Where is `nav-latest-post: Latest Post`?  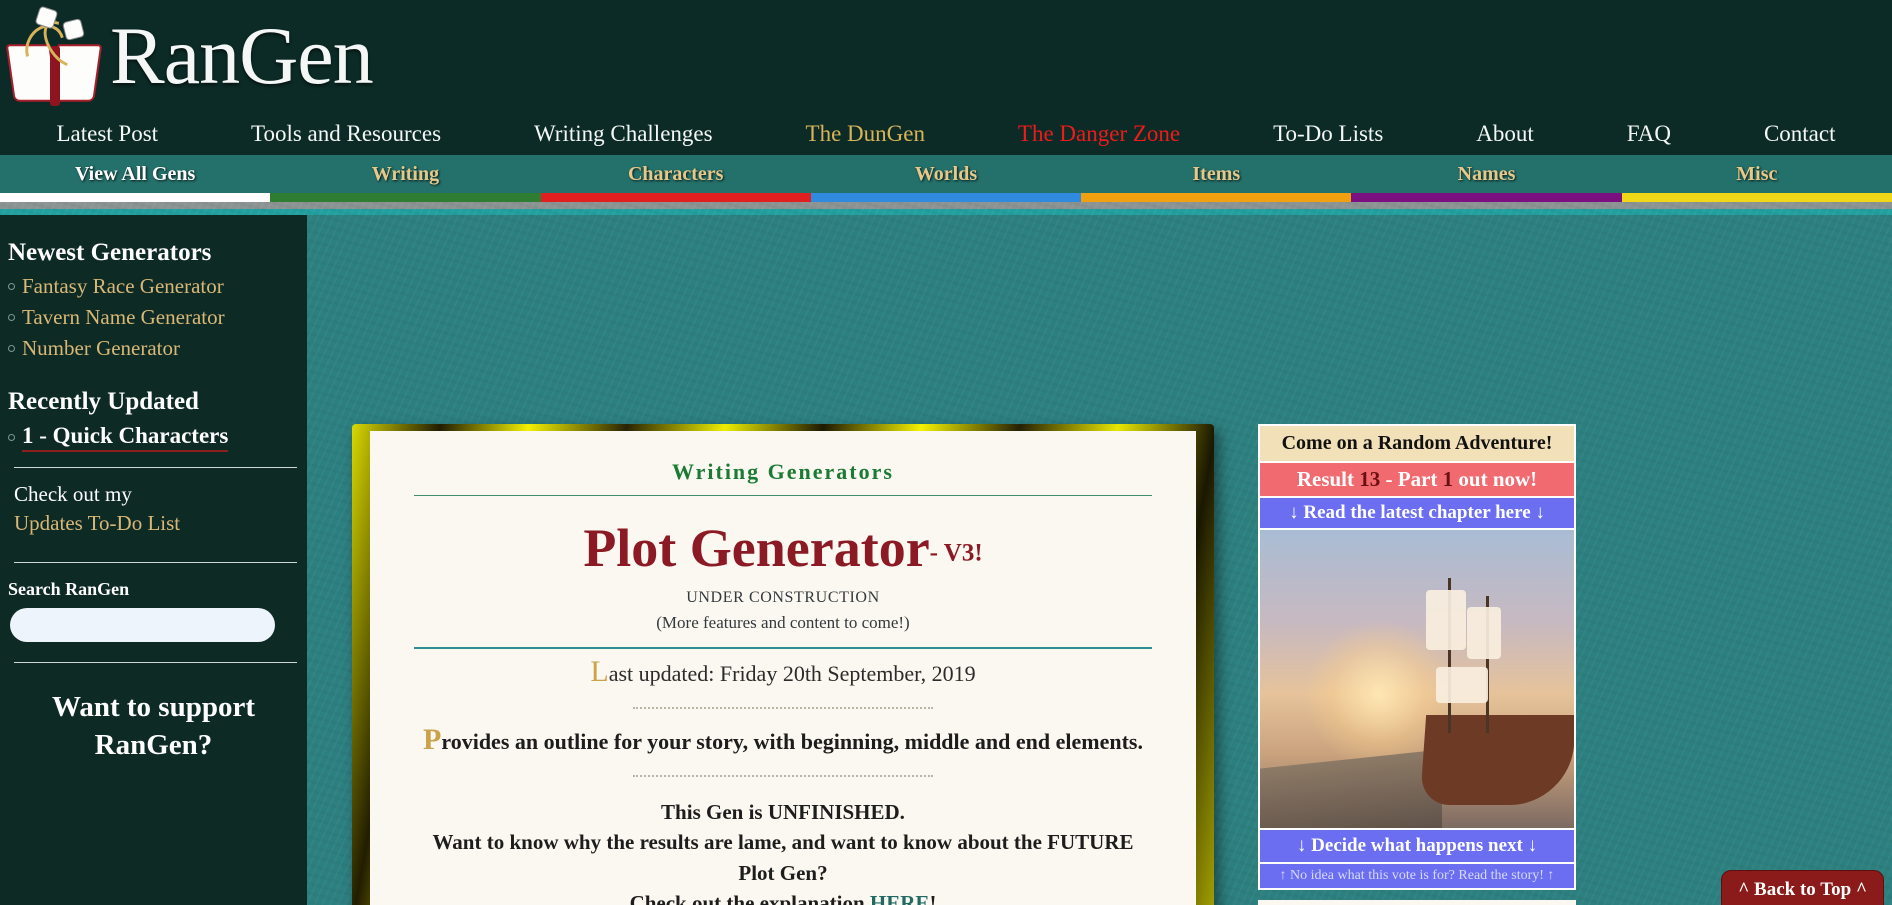 nav-latest-post: Latest Post is located at coordinates (107, 137).